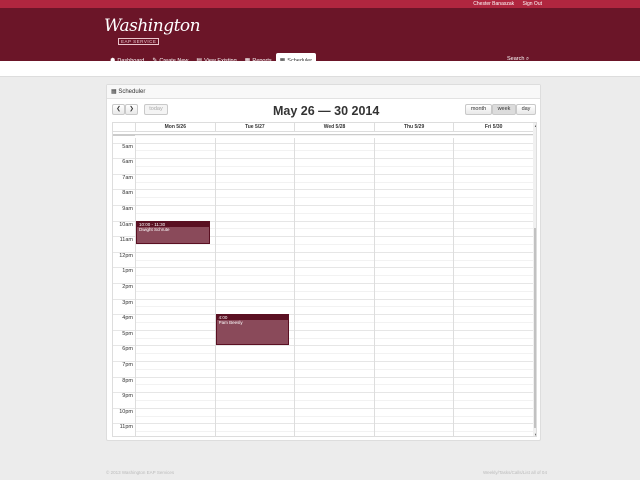 The width and height of the screenshot is (640, 480). Describe the element at coordinates (127, 162) in the screenshot. I see `time-label: 6am` at that location.